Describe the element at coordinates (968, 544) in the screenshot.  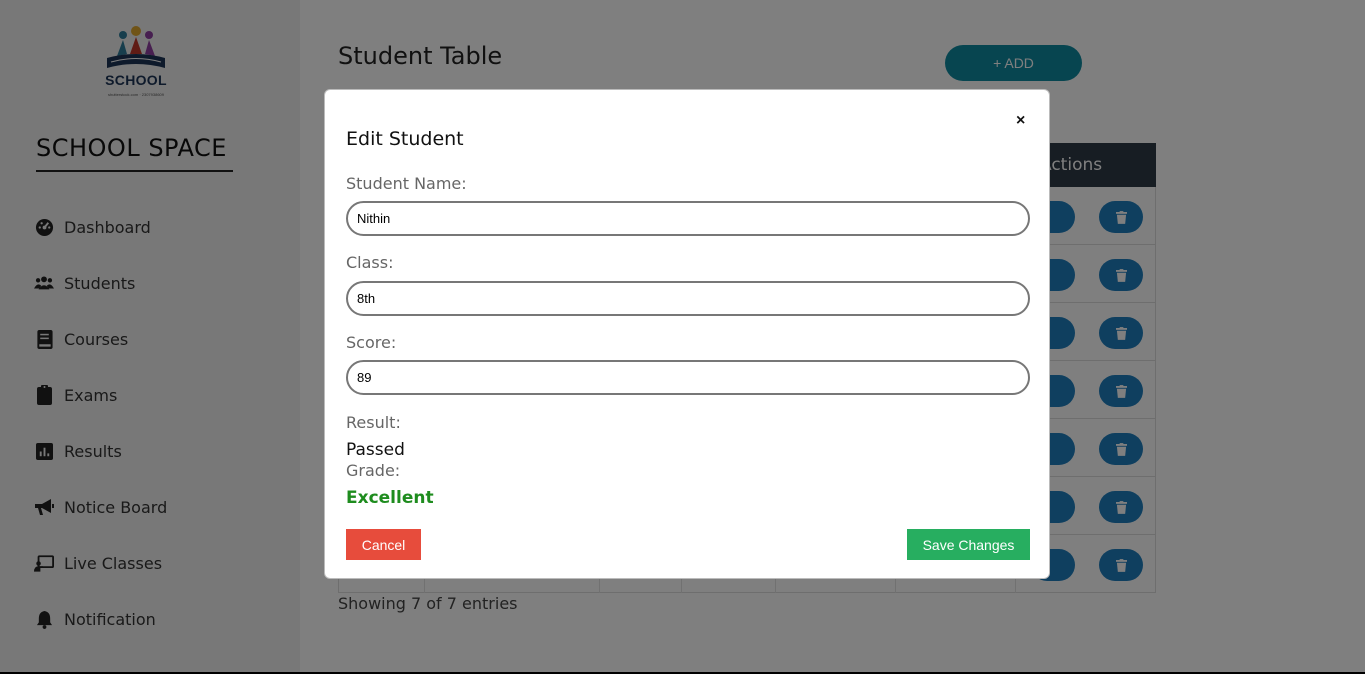
I see `save-changes-button: Save Changes` at that location.